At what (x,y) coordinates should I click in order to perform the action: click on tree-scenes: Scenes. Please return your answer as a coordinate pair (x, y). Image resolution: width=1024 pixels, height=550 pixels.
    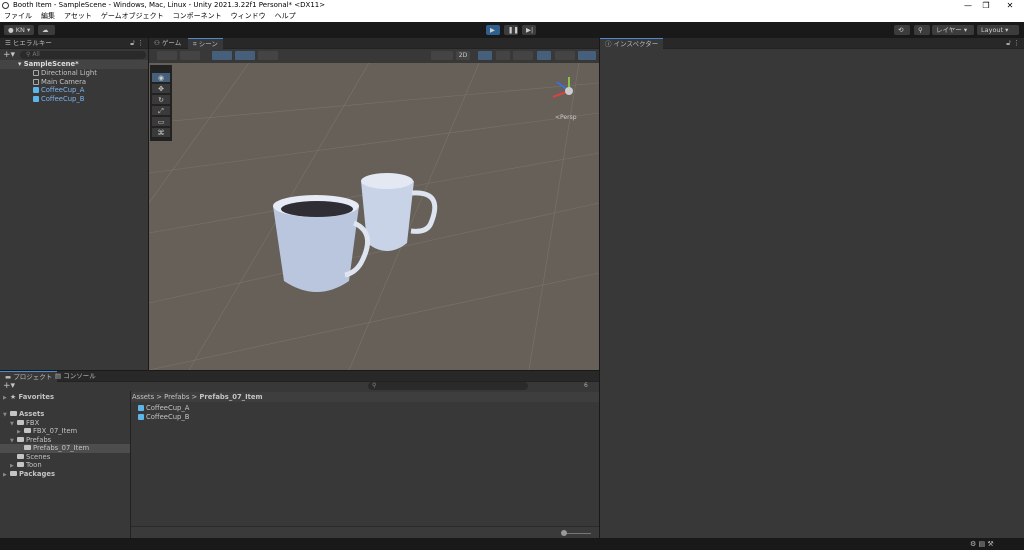
    Looking at the image, I should click on (33, 457).